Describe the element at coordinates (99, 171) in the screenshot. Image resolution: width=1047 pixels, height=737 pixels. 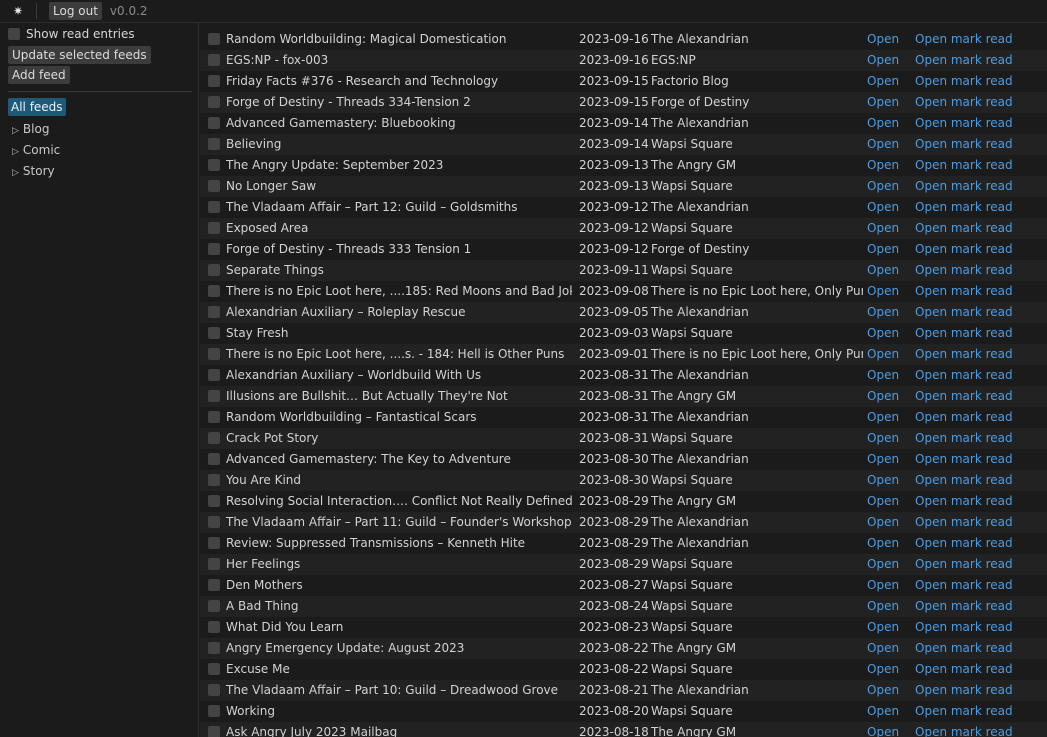
I see `sidebar-item-story: ▷ Story` at that location.